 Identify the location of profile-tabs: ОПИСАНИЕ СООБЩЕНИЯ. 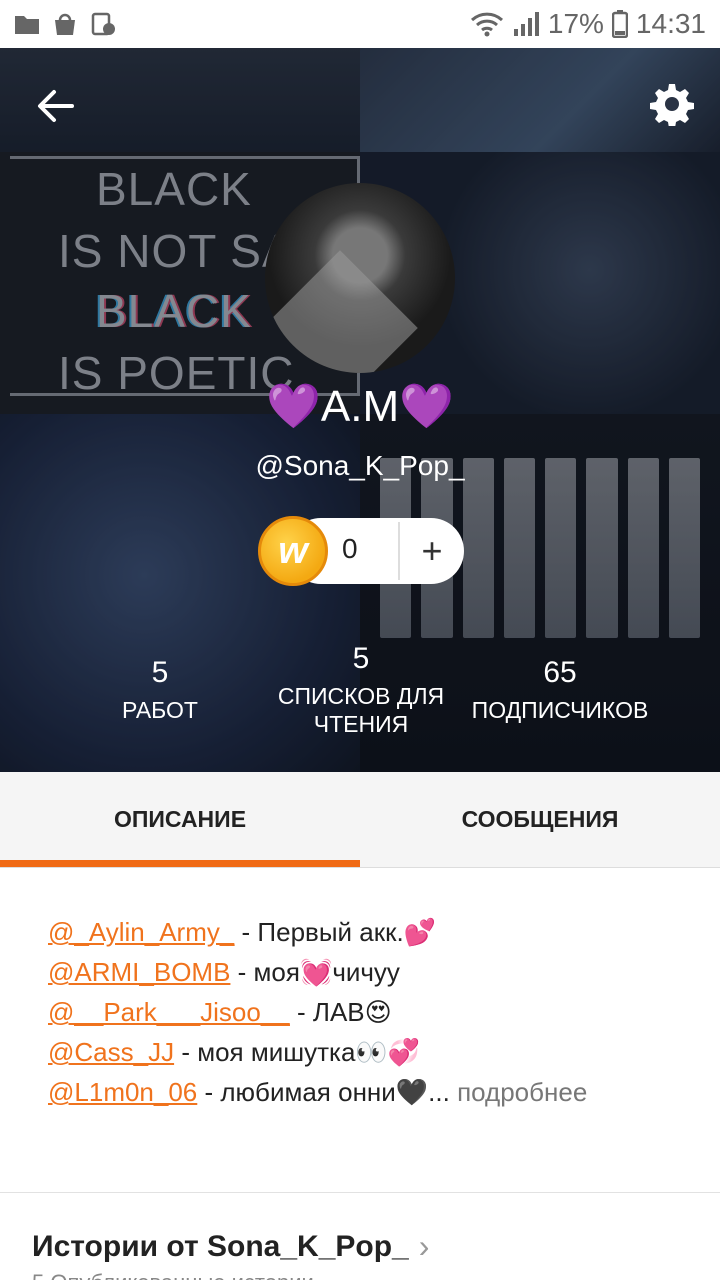
(360, 820).